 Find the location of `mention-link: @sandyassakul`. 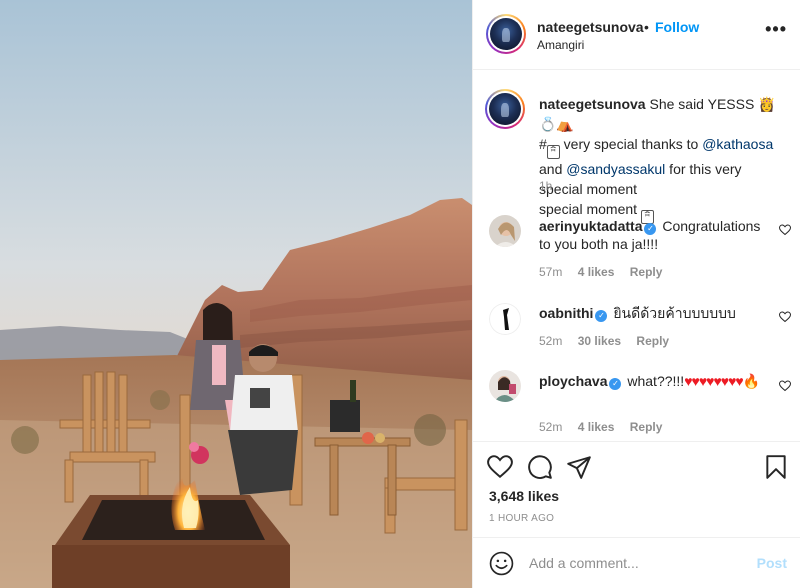

mention-link: @sandyassakul is located at coordinates (615, 169).